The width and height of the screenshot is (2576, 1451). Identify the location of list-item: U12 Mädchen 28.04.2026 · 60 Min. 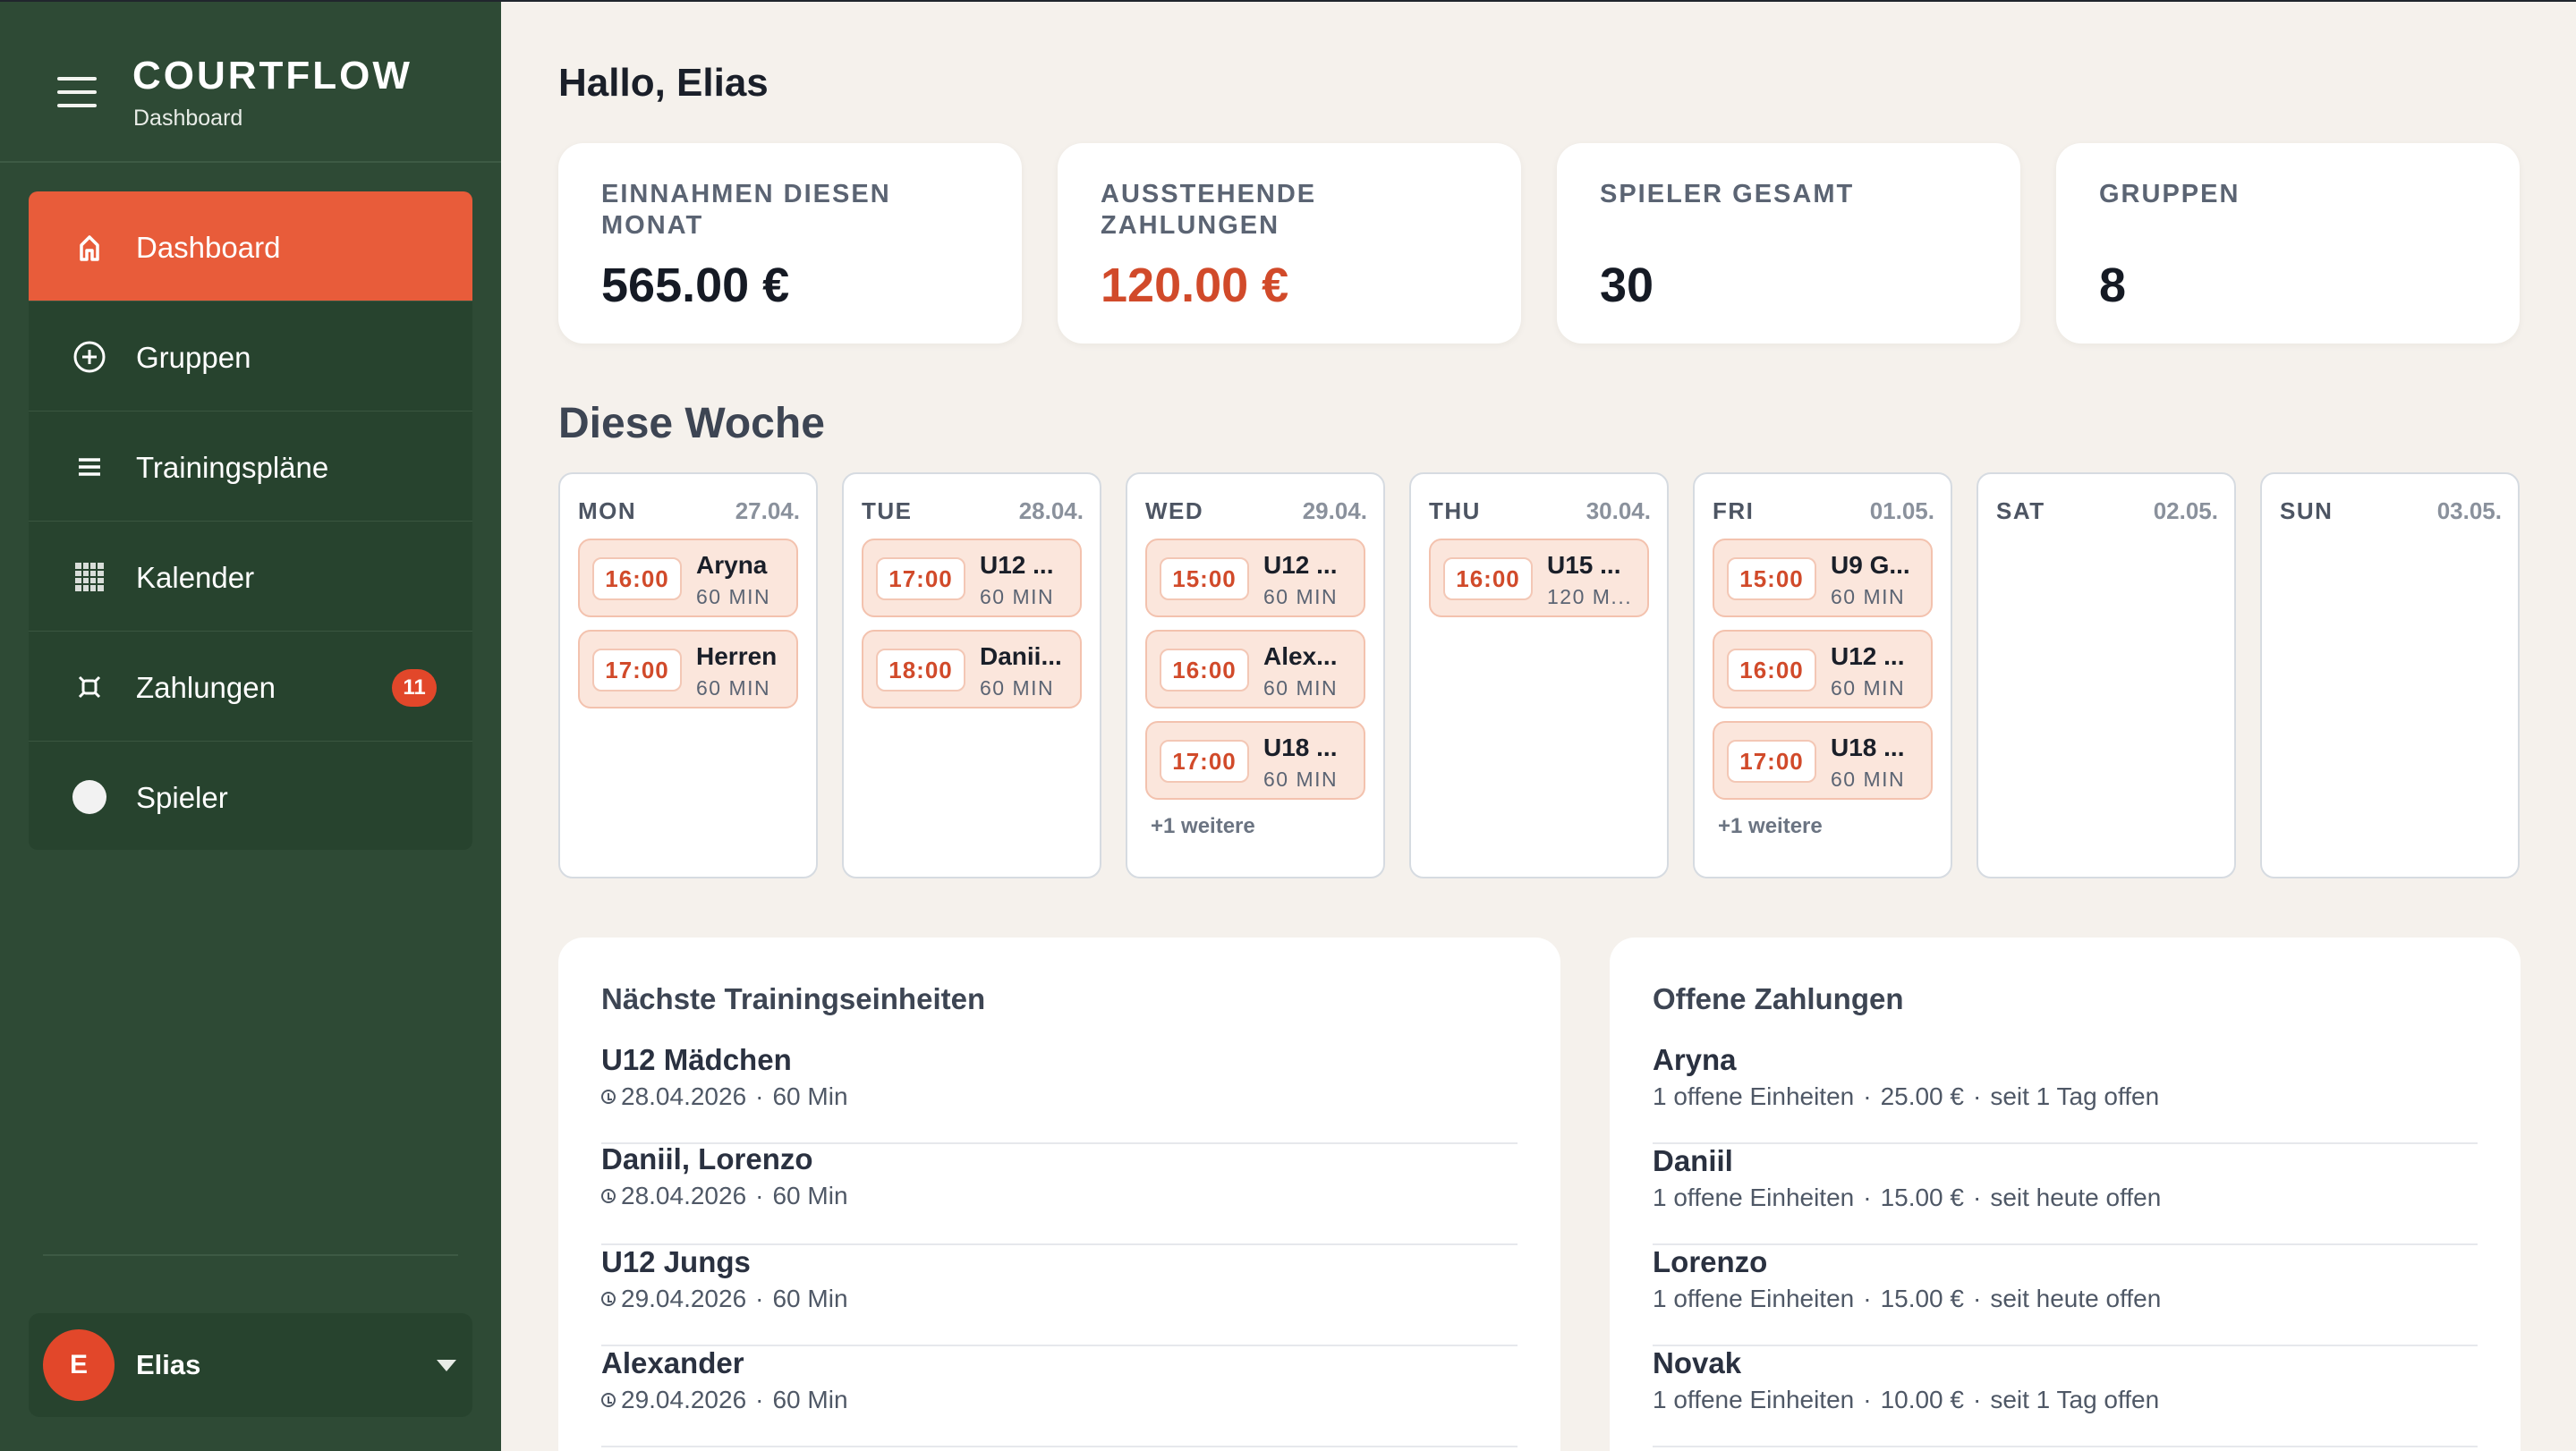
(1059, 1093).